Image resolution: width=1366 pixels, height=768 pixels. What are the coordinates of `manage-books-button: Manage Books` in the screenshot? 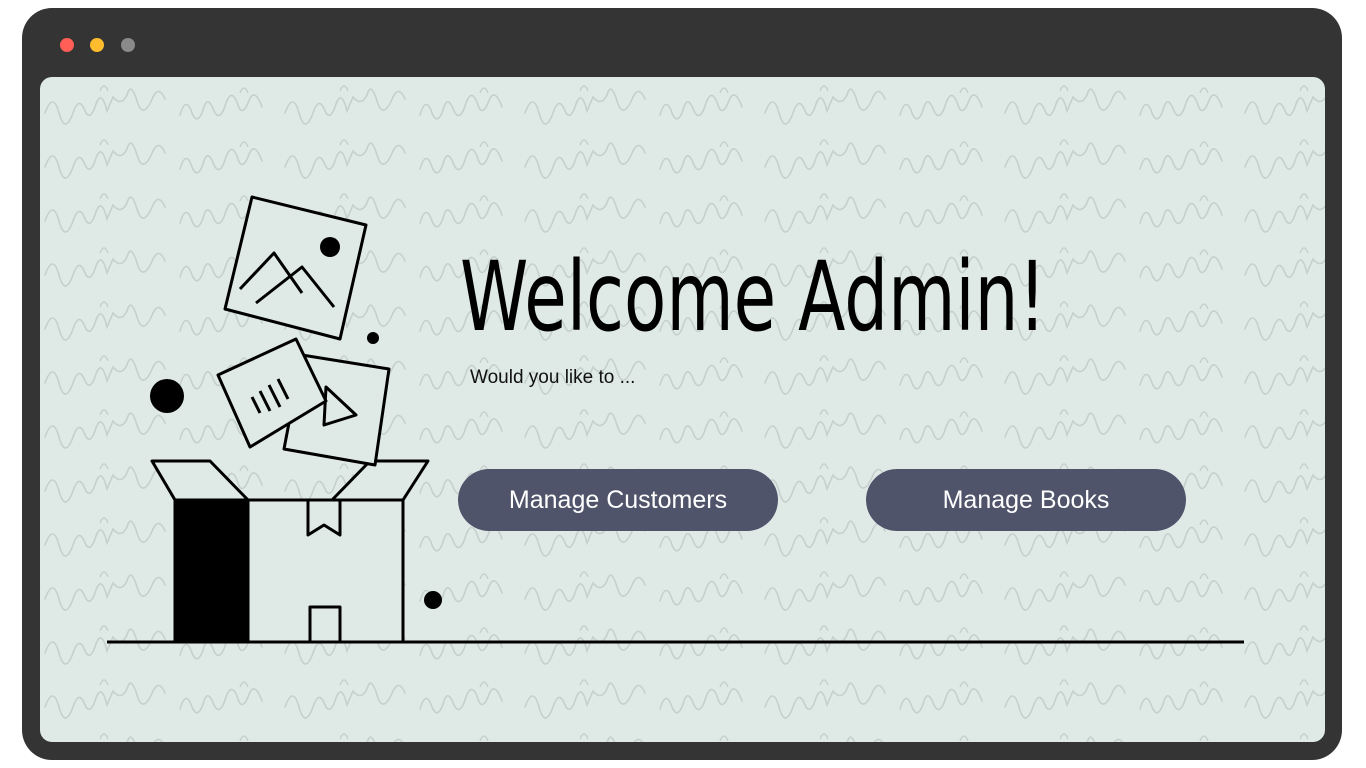 It's located at (1026, 500).